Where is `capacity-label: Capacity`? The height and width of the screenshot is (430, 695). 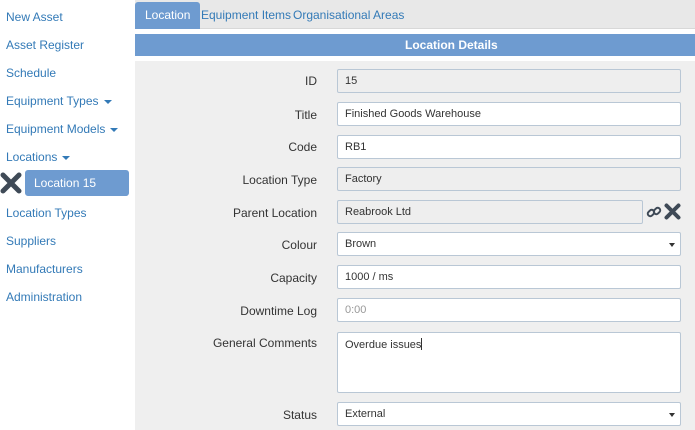 capacity-label: Capacity is located at coordinates (293, 278).